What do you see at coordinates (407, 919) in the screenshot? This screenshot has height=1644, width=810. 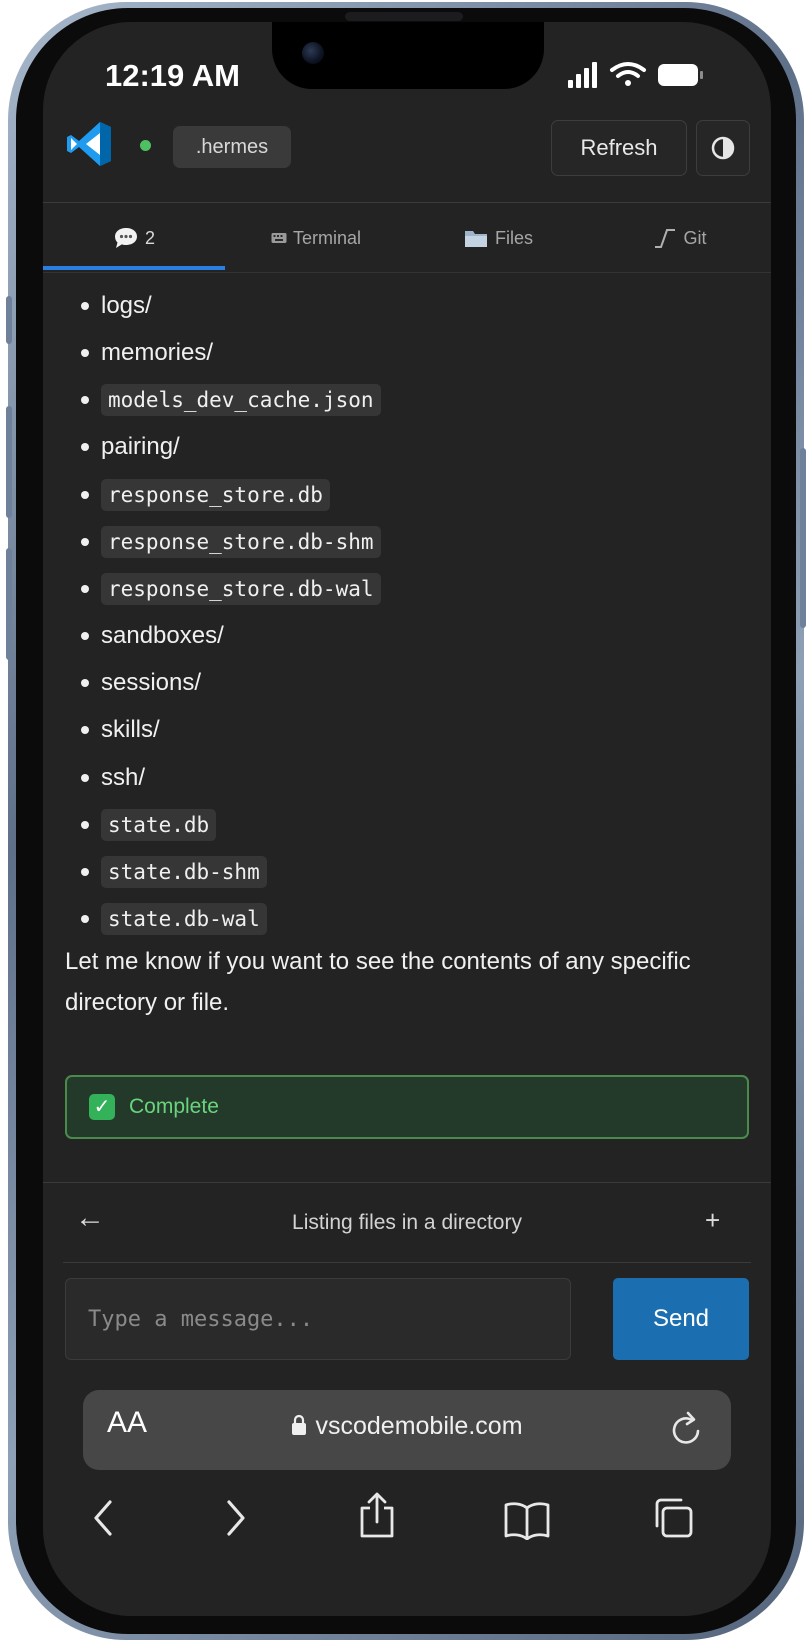 I see `list-item: state.db-wal` at bounding box center [407, 919].